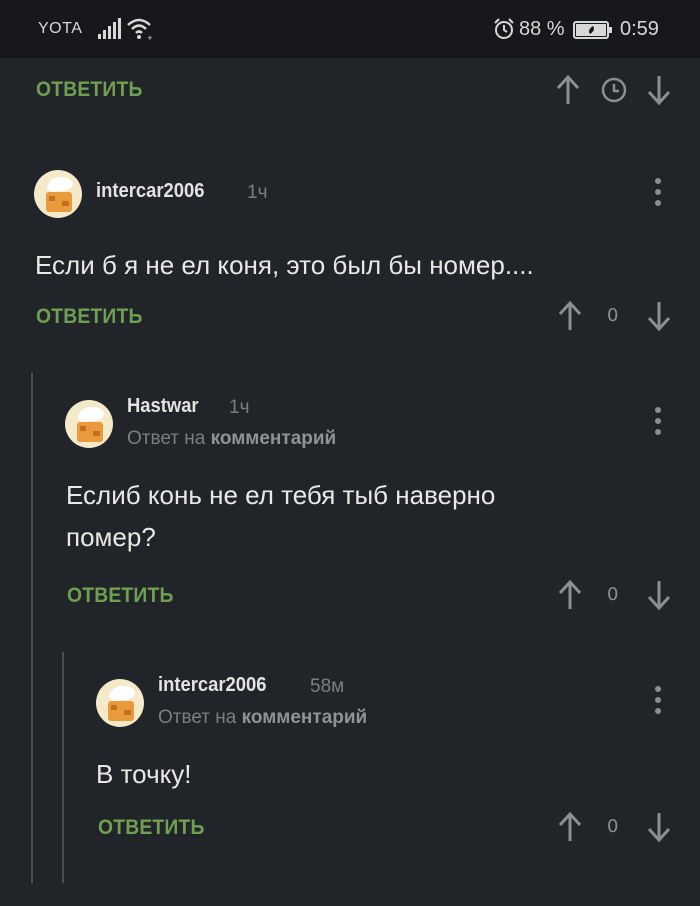  I want to click on comment-text: Еслиб конь не ел тебя тыб наверно помер?, so click(280, 516).